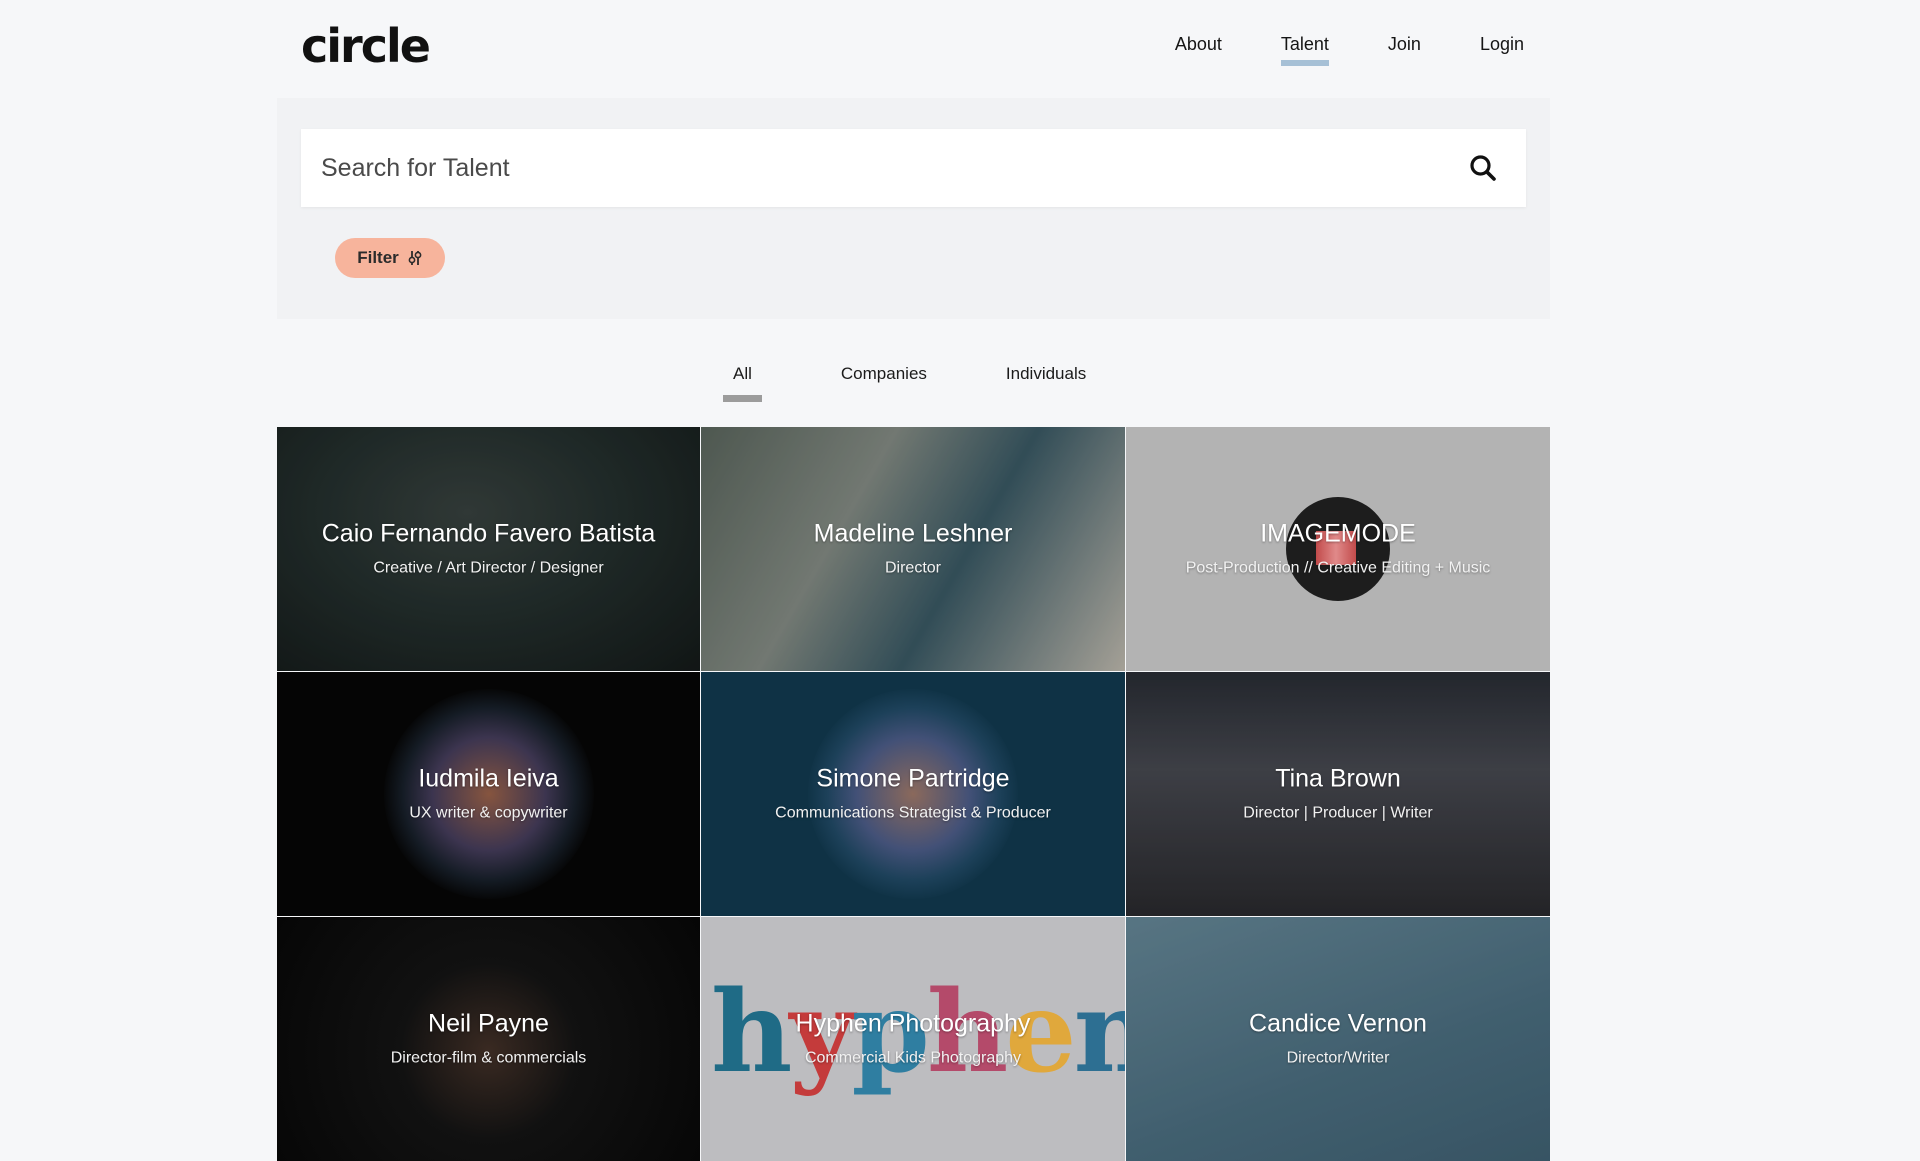 The image size is (1920, 1161). Describe the element at coordinates (488, 794) in the screenshot. I see `talent-card: Iudmila Ieiva UX writer & copywriter` at that location.